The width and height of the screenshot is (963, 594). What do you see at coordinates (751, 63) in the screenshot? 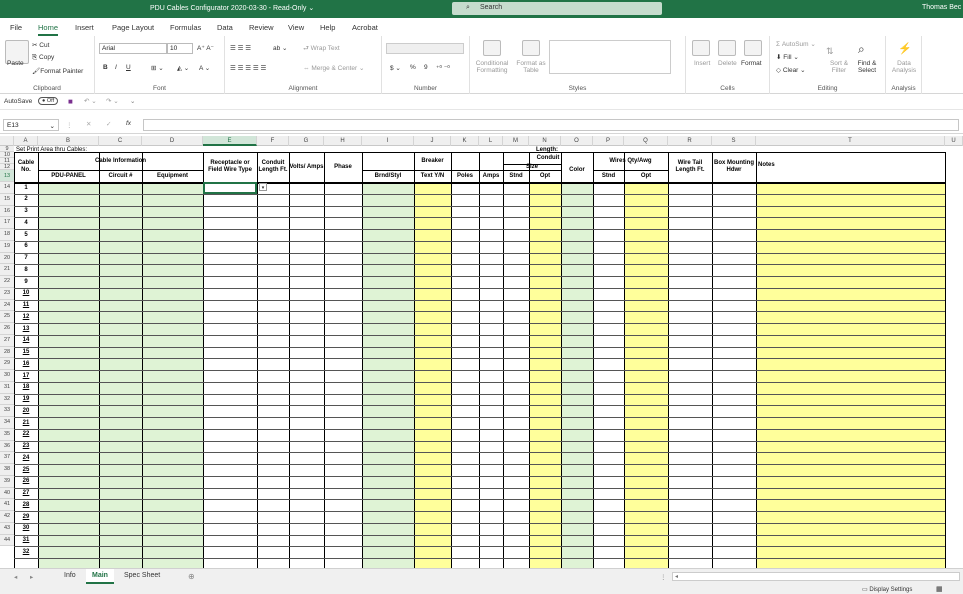
I see `format-cells-button: Format` at bounding box center [751, 63].